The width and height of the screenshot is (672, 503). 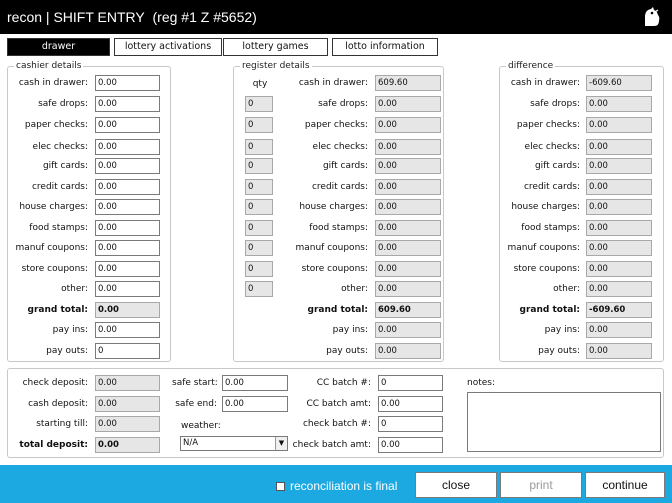 What do you see at coordinates (58, 47) in the screenshot?
I see `tab-drawer: drawer` at bounding box center [58, 47].